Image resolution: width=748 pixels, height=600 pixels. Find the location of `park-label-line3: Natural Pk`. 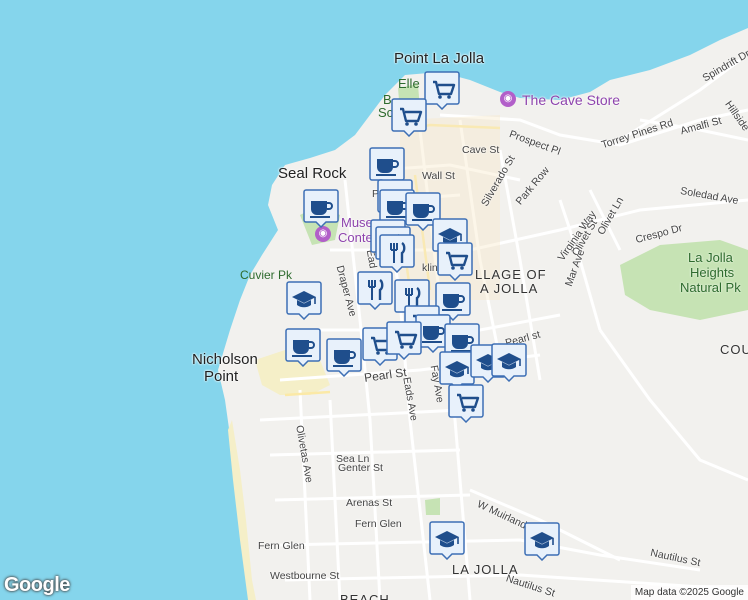

park-label-line3: Natural Pk is located at coordinates (710, 287).